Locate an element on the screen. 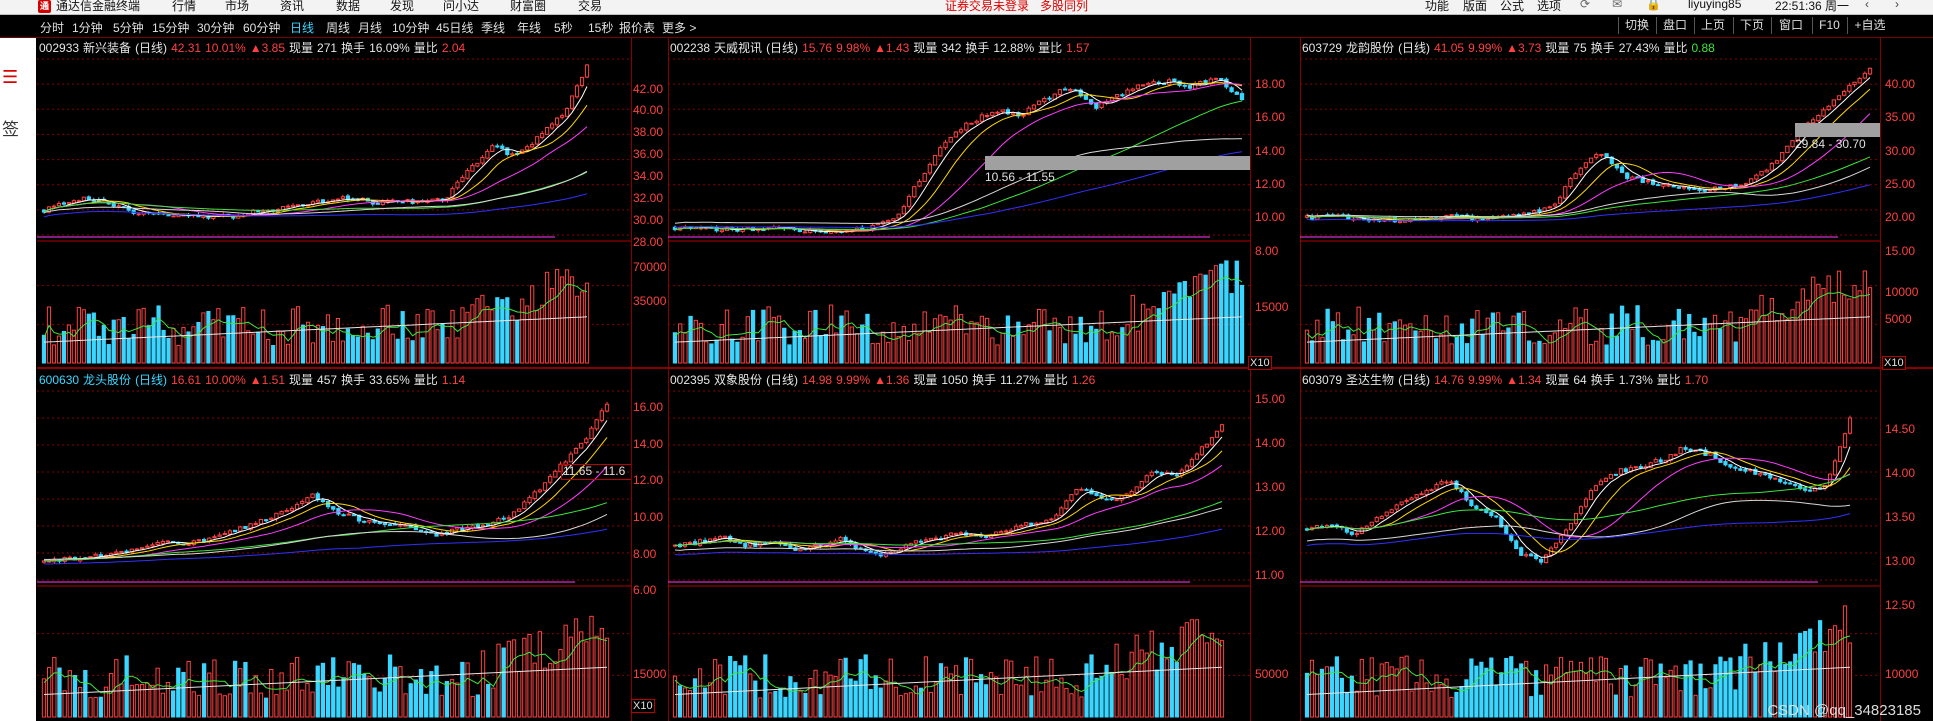 The width and height of the screenshot is (1933, 721). period-tab-2: 5分钟 is located at coordinates (128, 27).